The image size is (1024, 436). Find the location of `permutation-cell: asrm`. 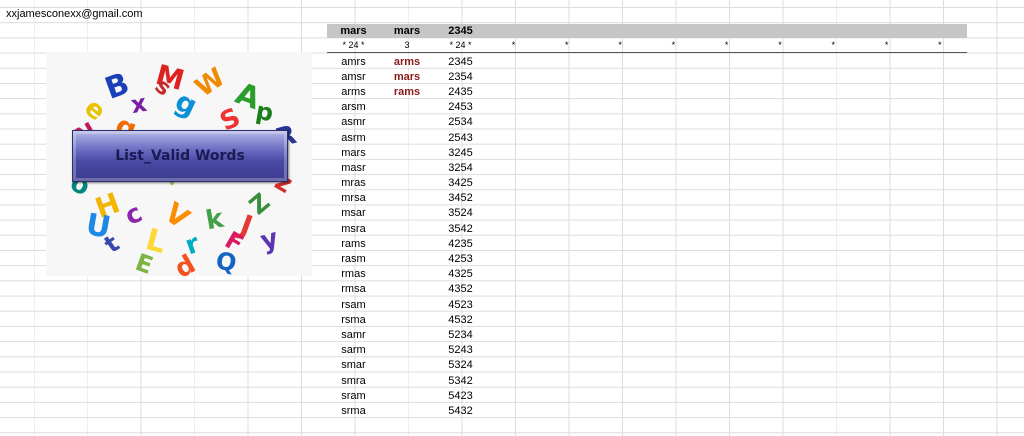

permutation-cell: asrm is located at coordinates (353, 137).